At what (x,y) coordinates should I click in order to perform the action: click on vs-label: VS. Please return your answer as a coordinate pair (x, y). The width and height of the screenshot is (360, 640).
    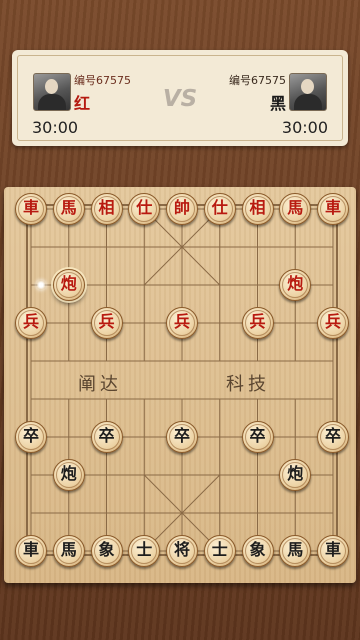
    Looking at the image, I should click on (180, 99).